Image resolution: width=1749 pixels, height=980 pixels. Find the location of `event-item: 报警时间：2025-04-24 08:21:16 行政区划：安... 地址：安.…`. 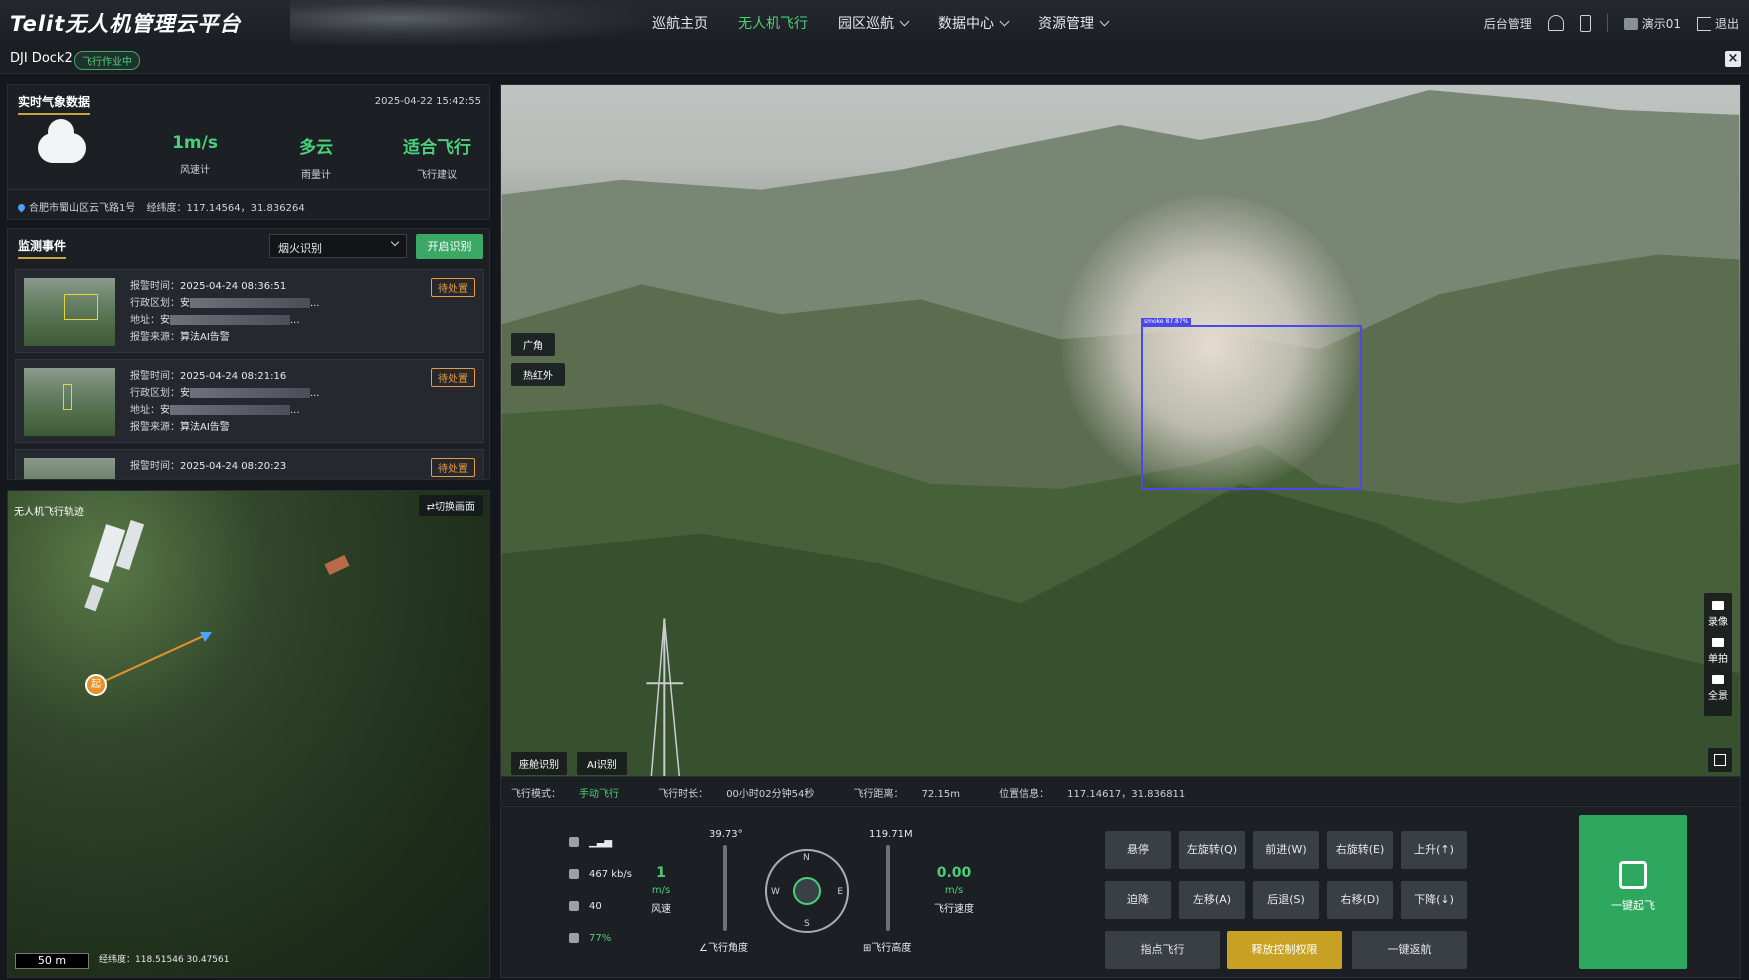

event-item: 报警时间：2025-04-24 08:21:16 行政区划：安... 地址：安.… is located at coordinates (249, 401).